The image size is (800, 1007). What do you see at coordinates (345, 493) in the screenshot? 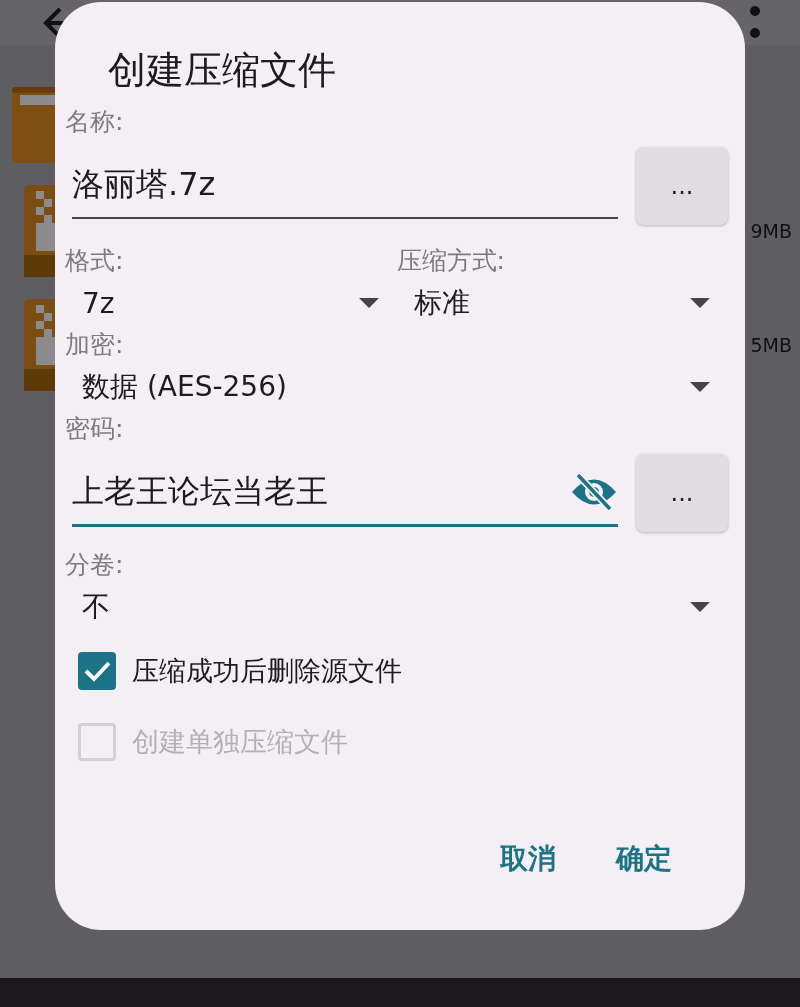
I see `password-field: 上老王论坛当老王` at bounding box center [345, 493].